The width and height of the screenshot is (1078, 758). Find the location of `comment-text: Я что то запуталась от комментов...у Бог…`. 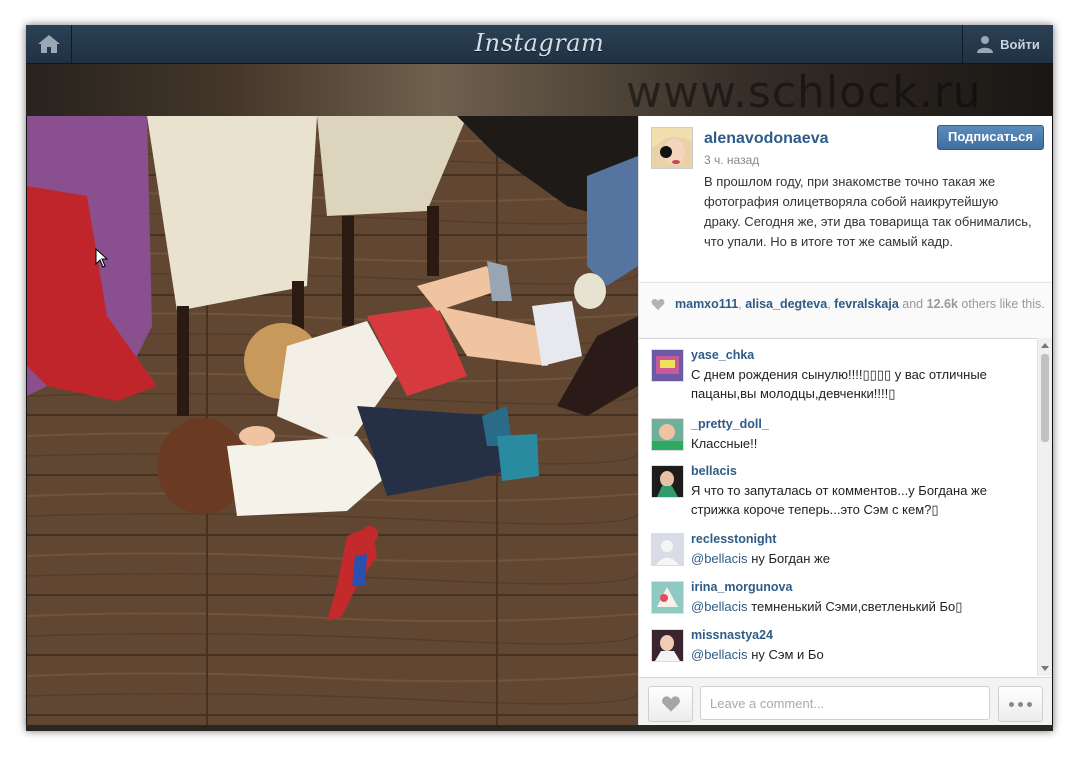

comment-text: Я что то запуталась от комментов...у Бог… is located at coordinates (861, 500).